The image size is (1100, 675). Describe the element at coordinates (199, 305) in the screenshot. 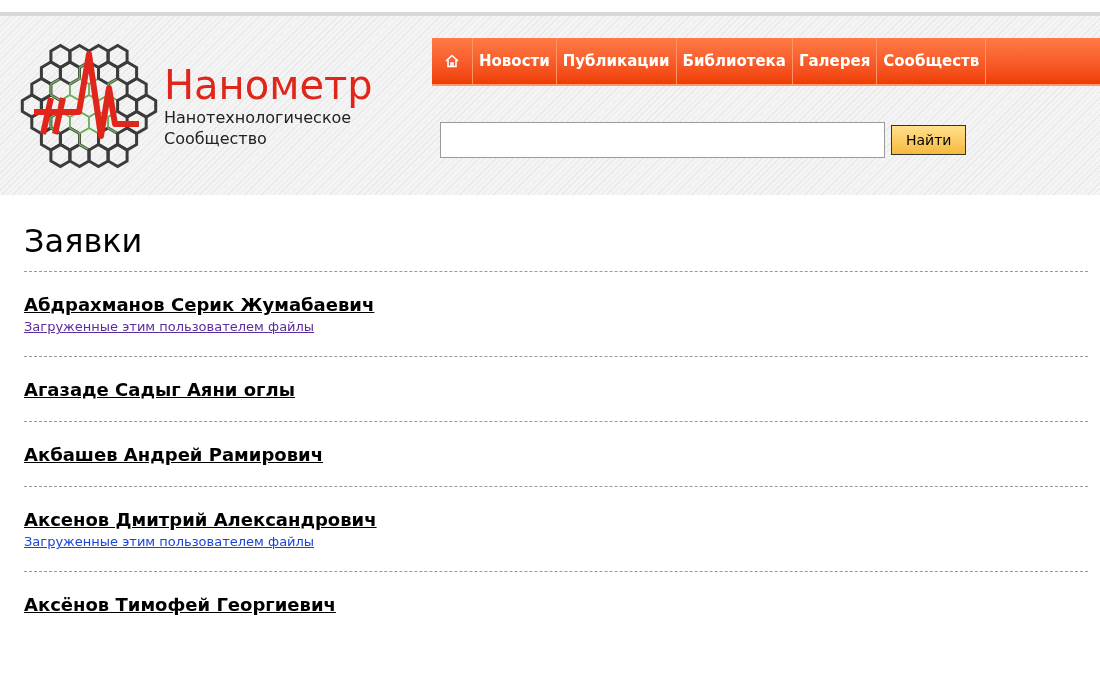

I see `person-name-link: Абдрахманов Серик Жумабаевич` at that location.